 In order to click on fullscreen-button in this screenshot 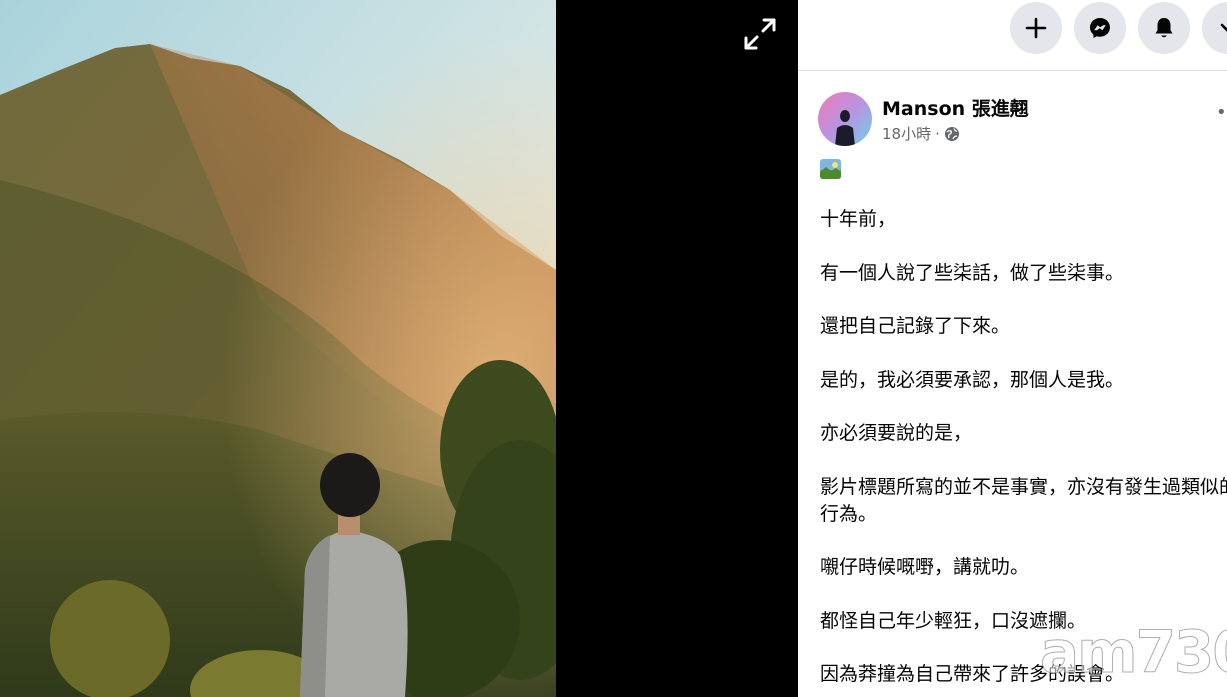, I will do `click(760, 34)`.